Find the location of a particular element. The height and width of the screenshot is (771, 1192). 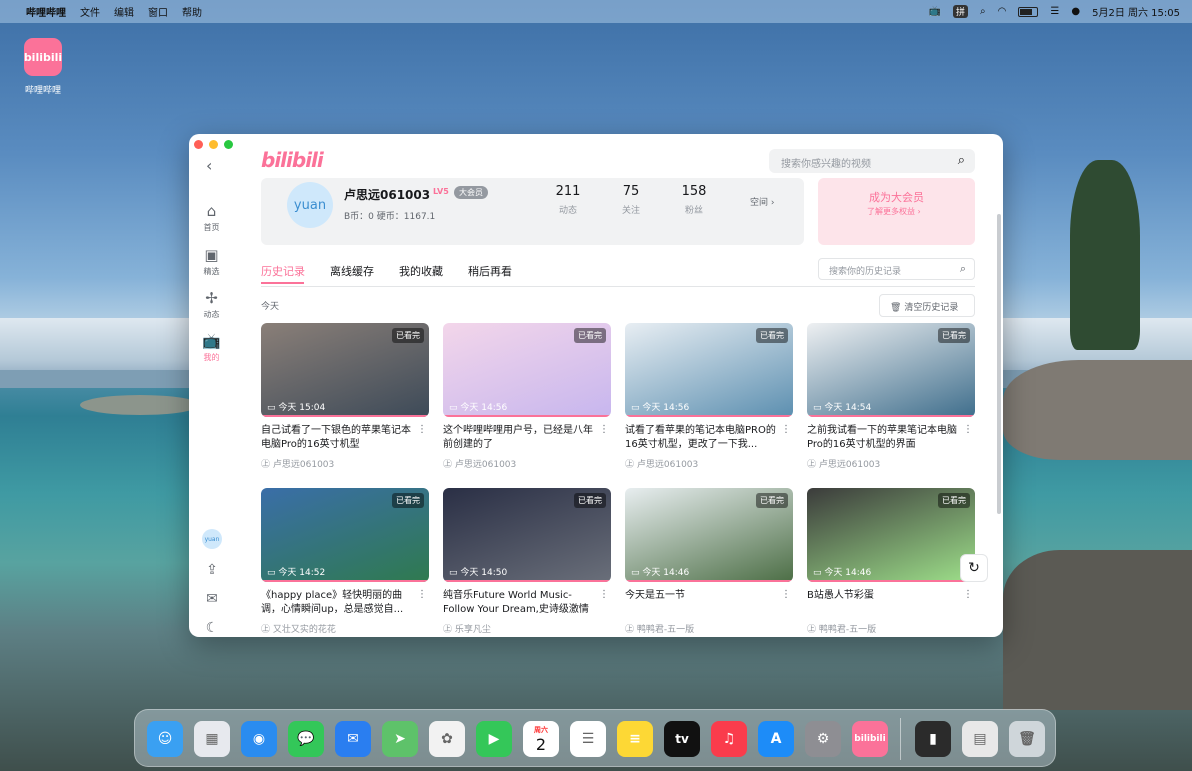

back-icon: ‹ is located at coordinates (209, 165).